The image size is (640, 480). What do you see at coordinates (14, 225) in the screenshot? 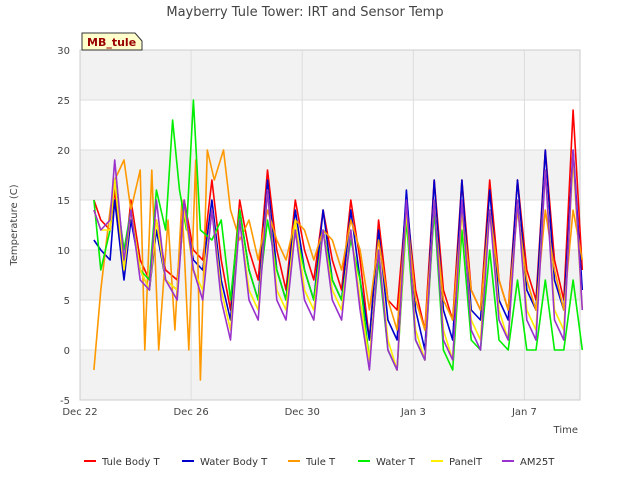
I see `y-axis-label: Temperature (C)` at bounding box center [14, 225].